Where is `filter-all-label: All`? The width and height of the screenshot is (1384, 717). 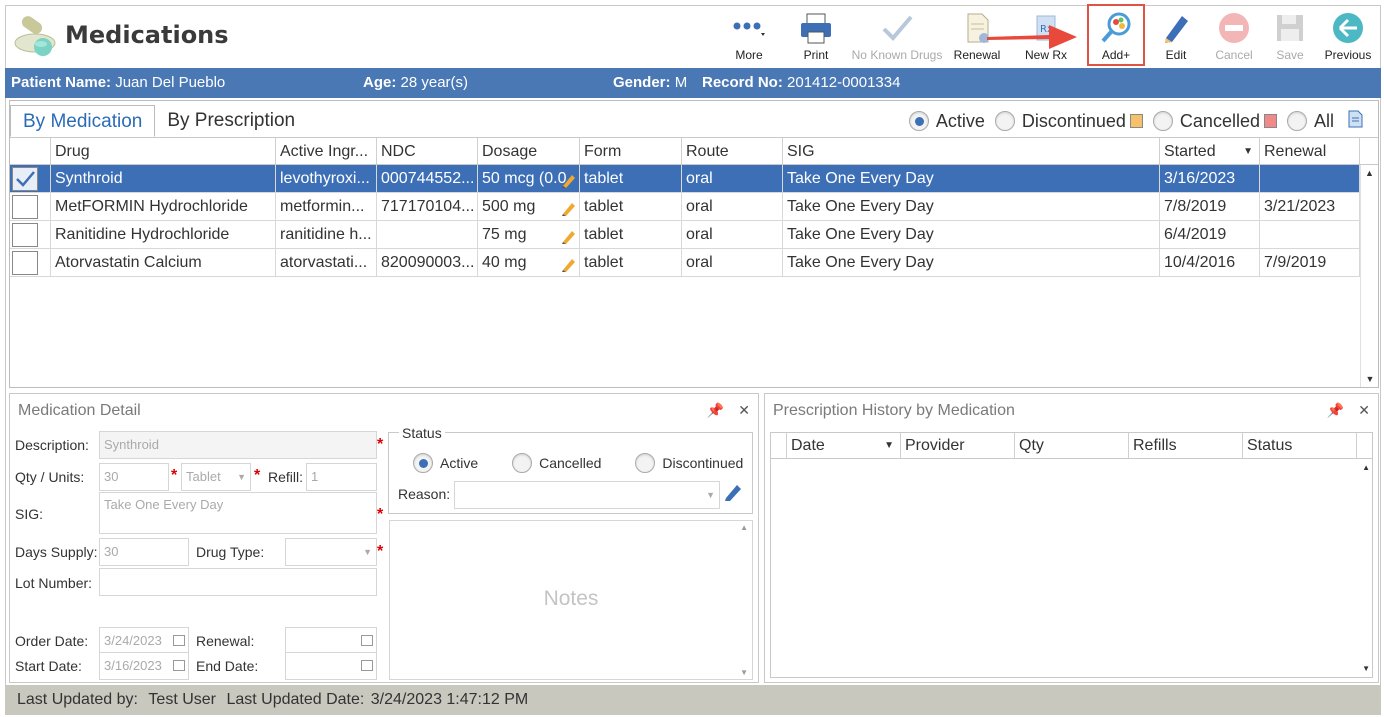 filter-all-label: All is located at coordinates (1323, 120).